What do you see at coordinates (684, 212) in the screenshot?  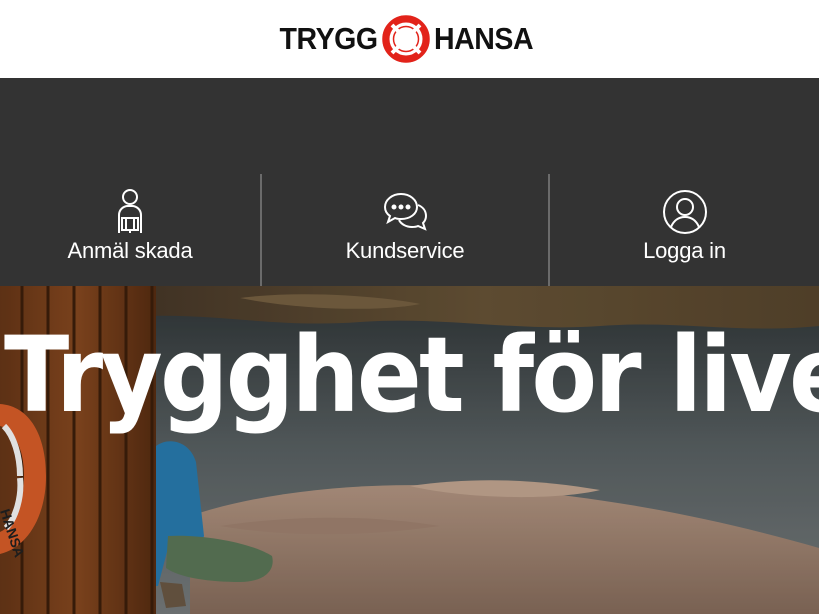 I see `user-circle-icon` at bounding box center [684, 212].